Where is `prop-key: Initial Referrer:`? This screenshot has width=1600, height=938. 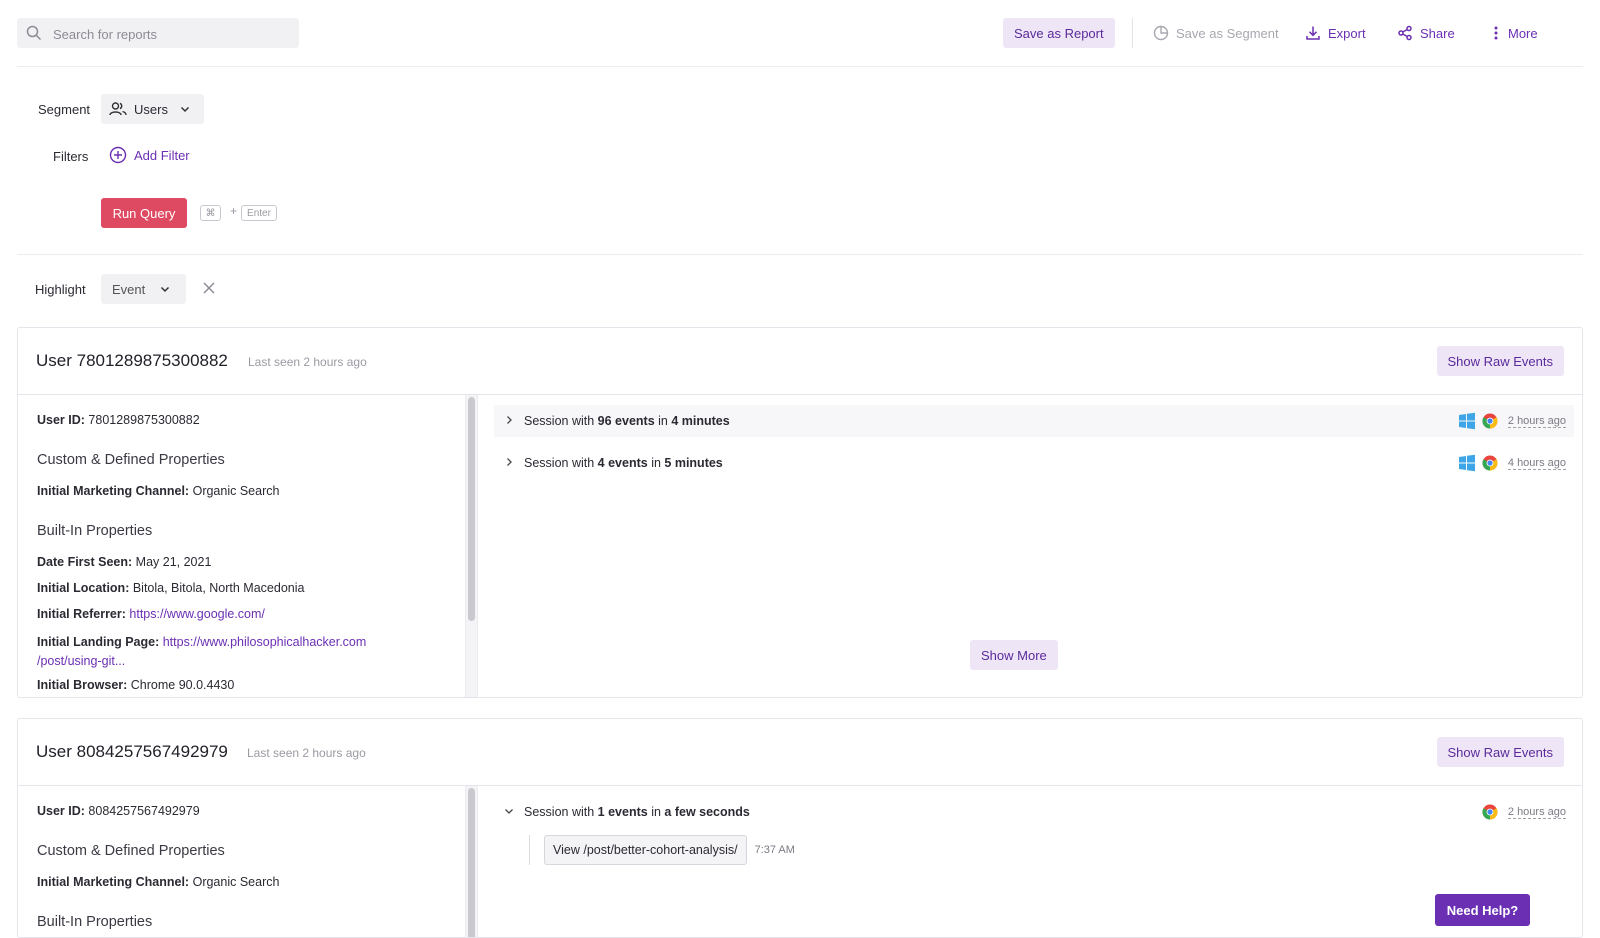 prop-key: Initial Referrer: is located at coordinates (81, 614).